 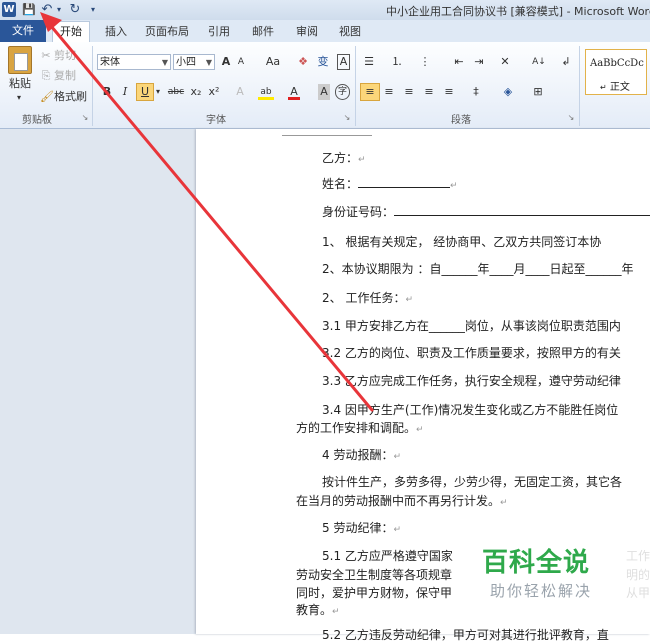 What do you see at coordinates (186, 62) in the screenshot?
I see `font-size-value: 小四` at bounding box center [186, 62].